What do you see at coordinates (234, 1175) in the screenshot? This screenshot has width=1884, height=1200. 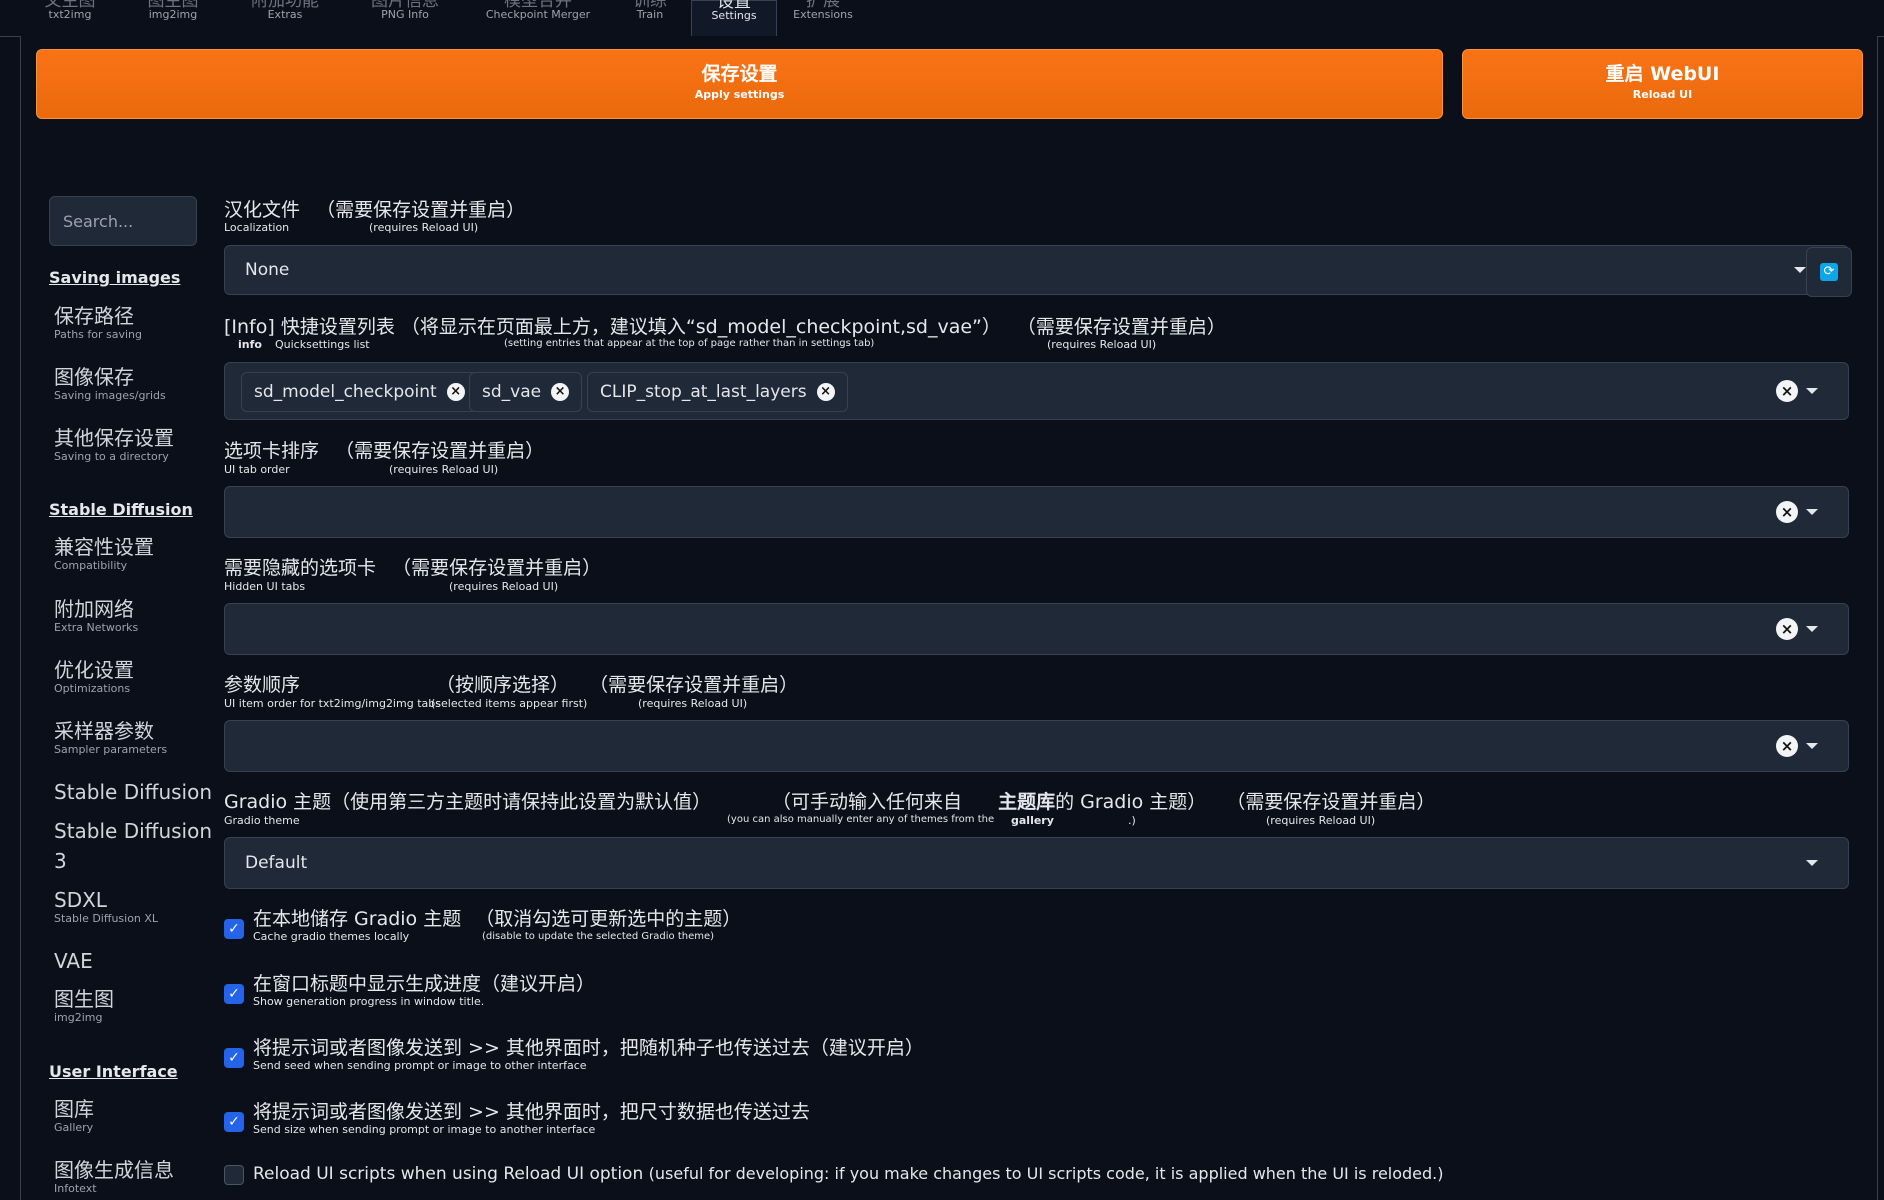 I see `reload-scripts-checkbox` at bounding box center [234, 1175].